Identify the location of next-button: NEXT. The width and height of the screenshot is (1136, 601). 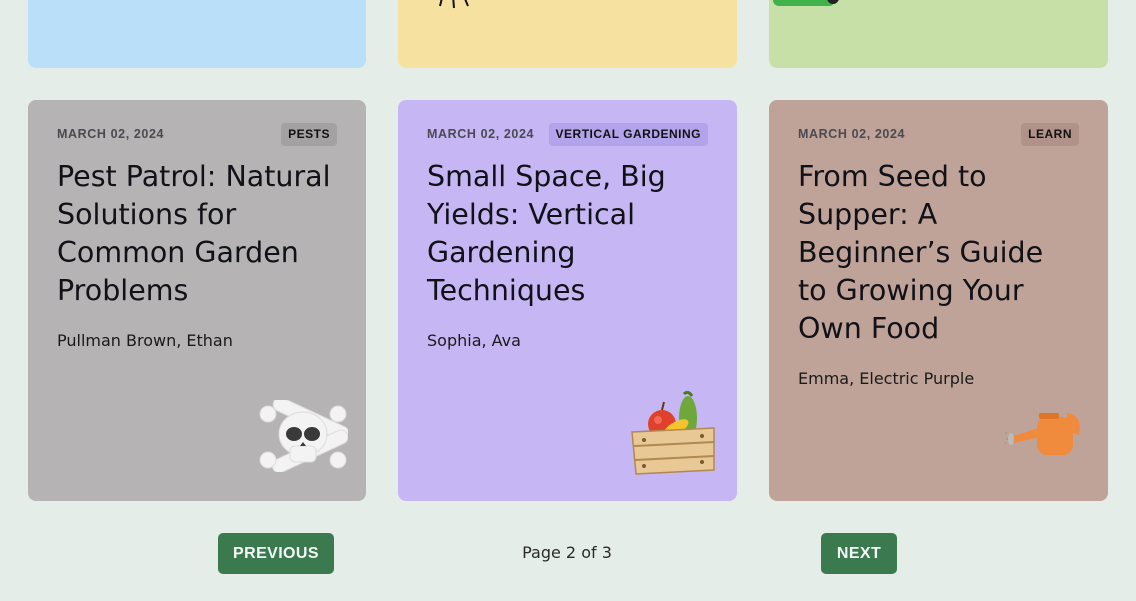
(859, 553).